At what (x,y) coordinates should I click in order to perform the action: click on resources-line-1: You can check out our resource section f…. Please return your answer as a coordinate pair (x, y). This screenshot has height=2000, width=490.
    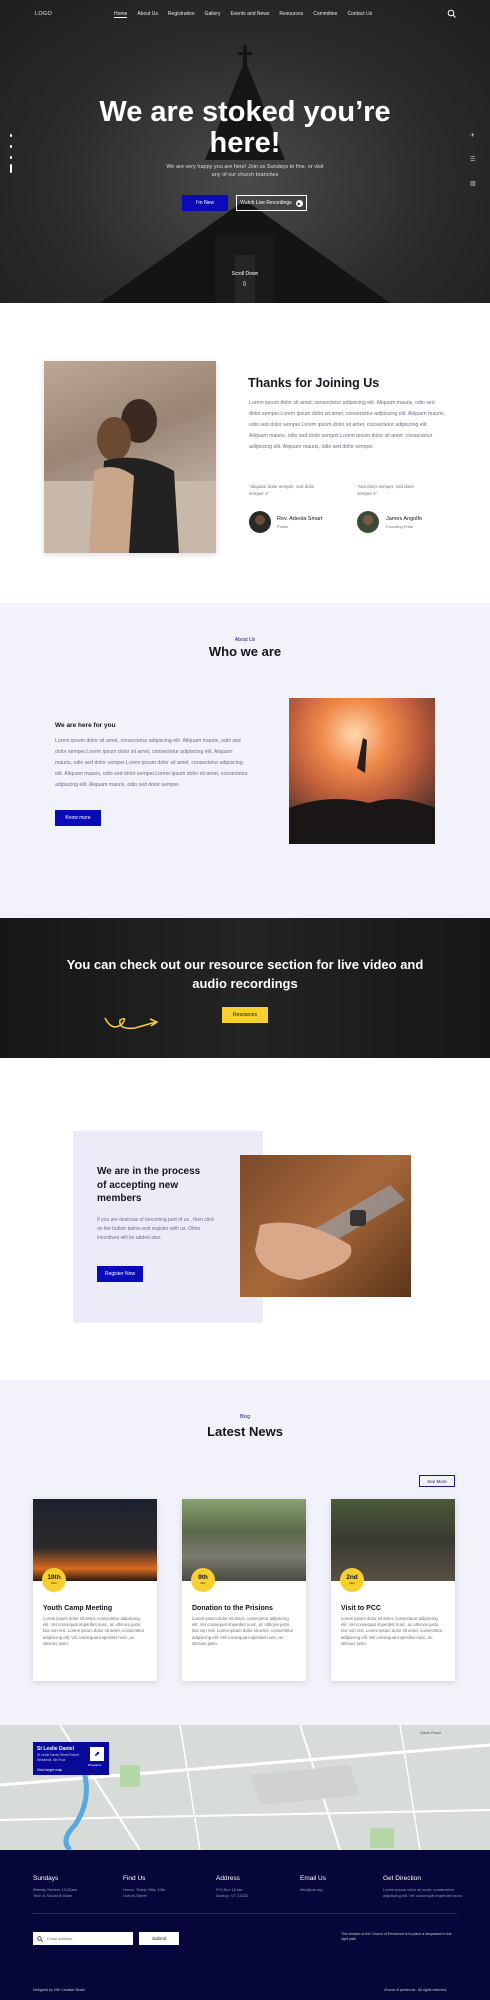
    Looking at the image, I should click on (245, 964).